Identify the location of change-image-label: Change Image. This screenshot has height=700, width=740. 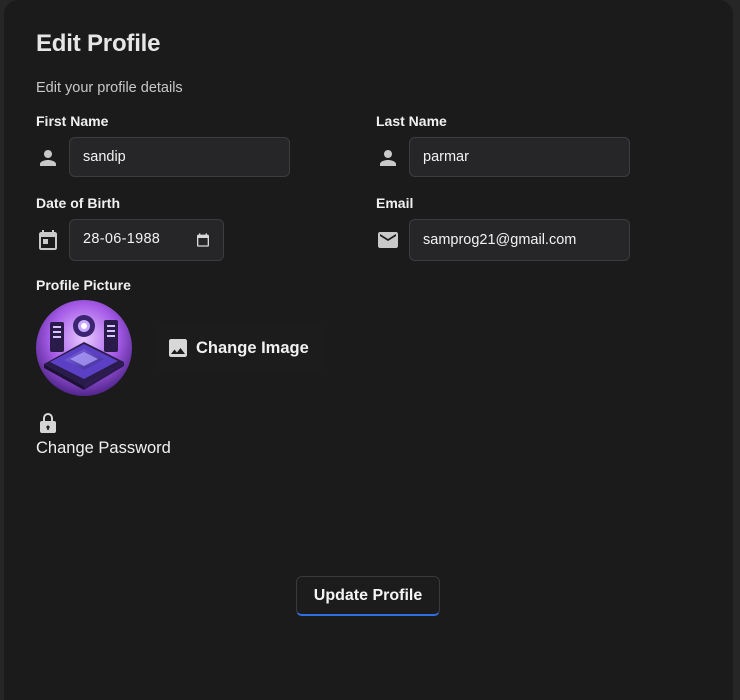
(252, 348).